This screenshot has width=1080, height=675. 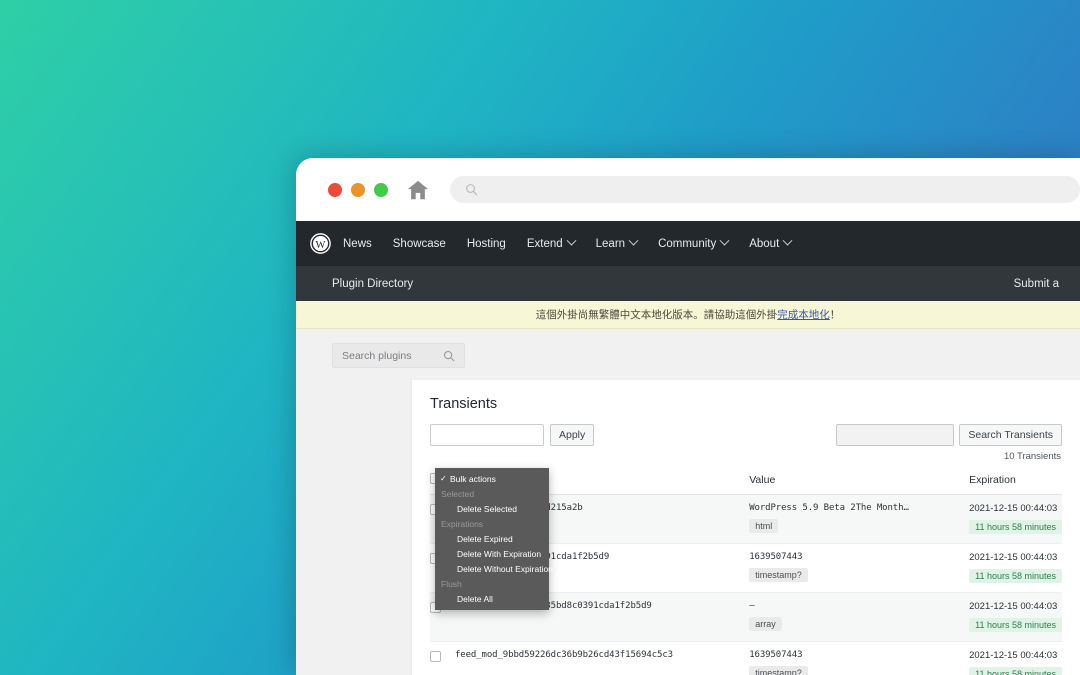 What do you see at coordinates (492, 478) in the screenshot?
I see `dropdown-option-bulk-actions: Bulk actions` at bounding box center [492, 478].